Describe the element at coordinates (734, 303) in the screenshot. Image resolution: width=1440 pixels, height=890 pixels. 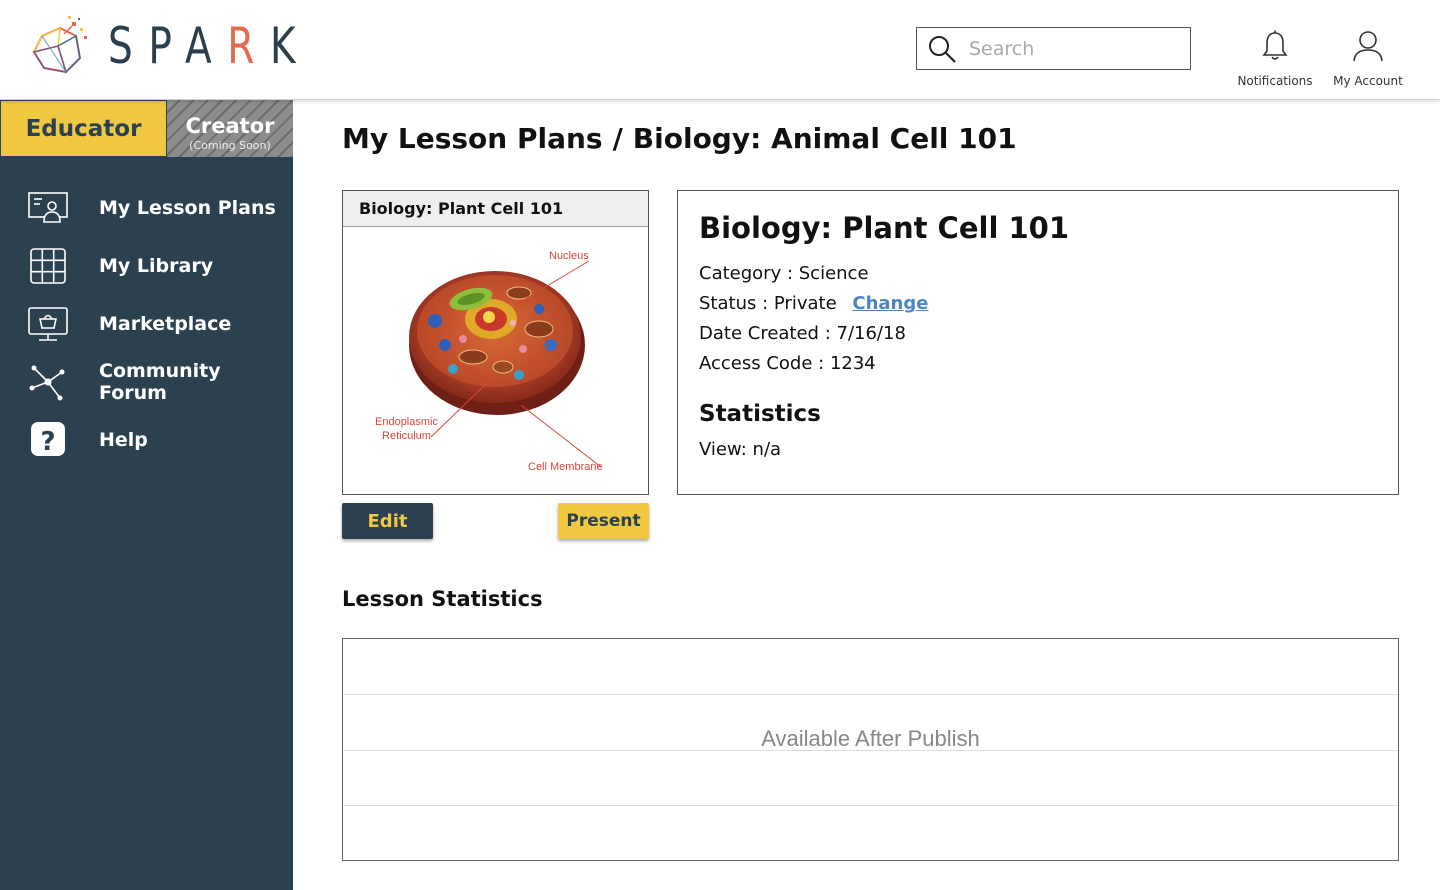
I see `status-label: Status :` at that location.